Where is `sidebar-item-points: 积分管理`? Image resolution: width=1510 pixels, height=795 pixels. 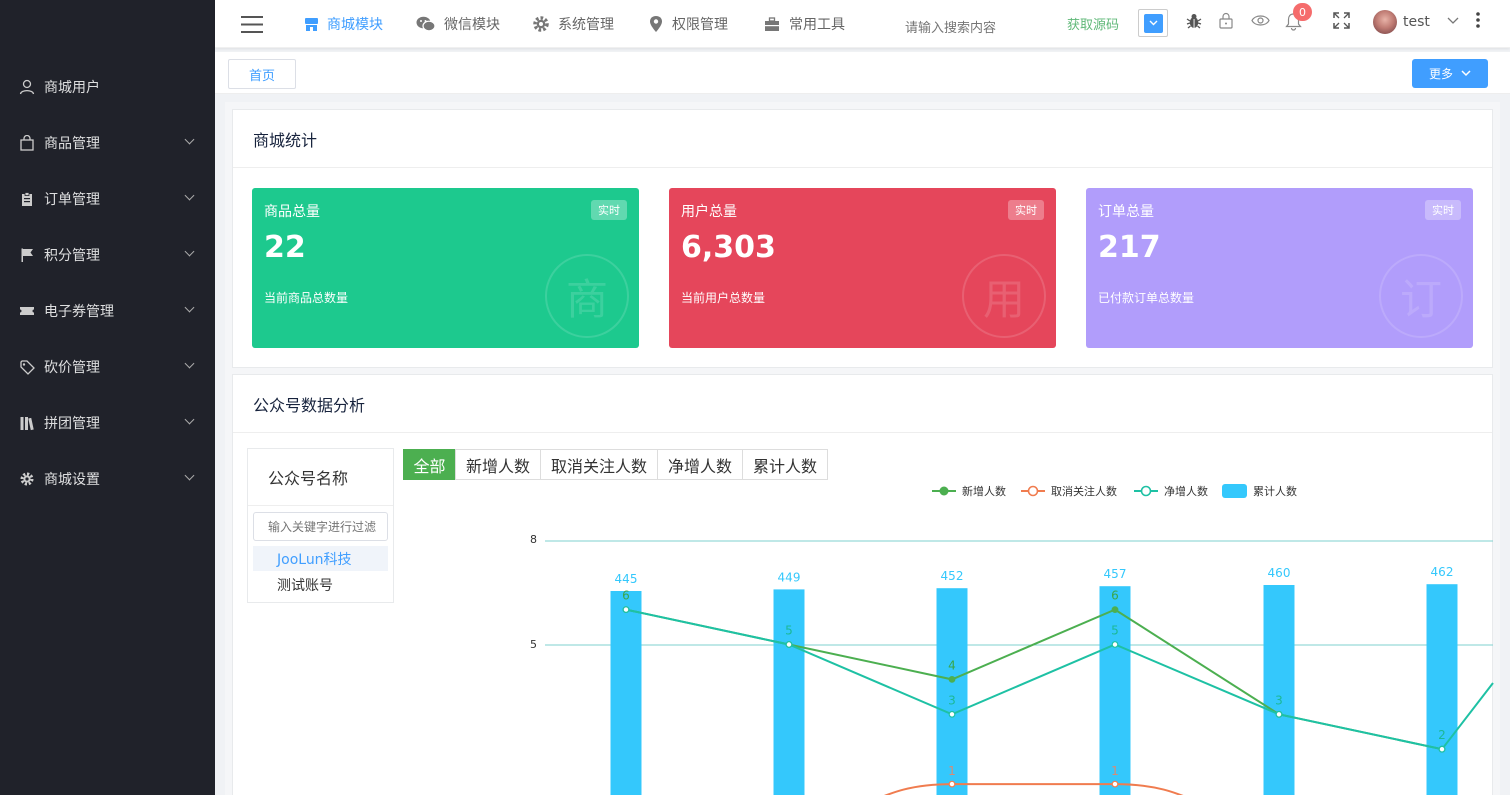
sidebar-item-points: 积分管理 is located at coordinates (107, 255).